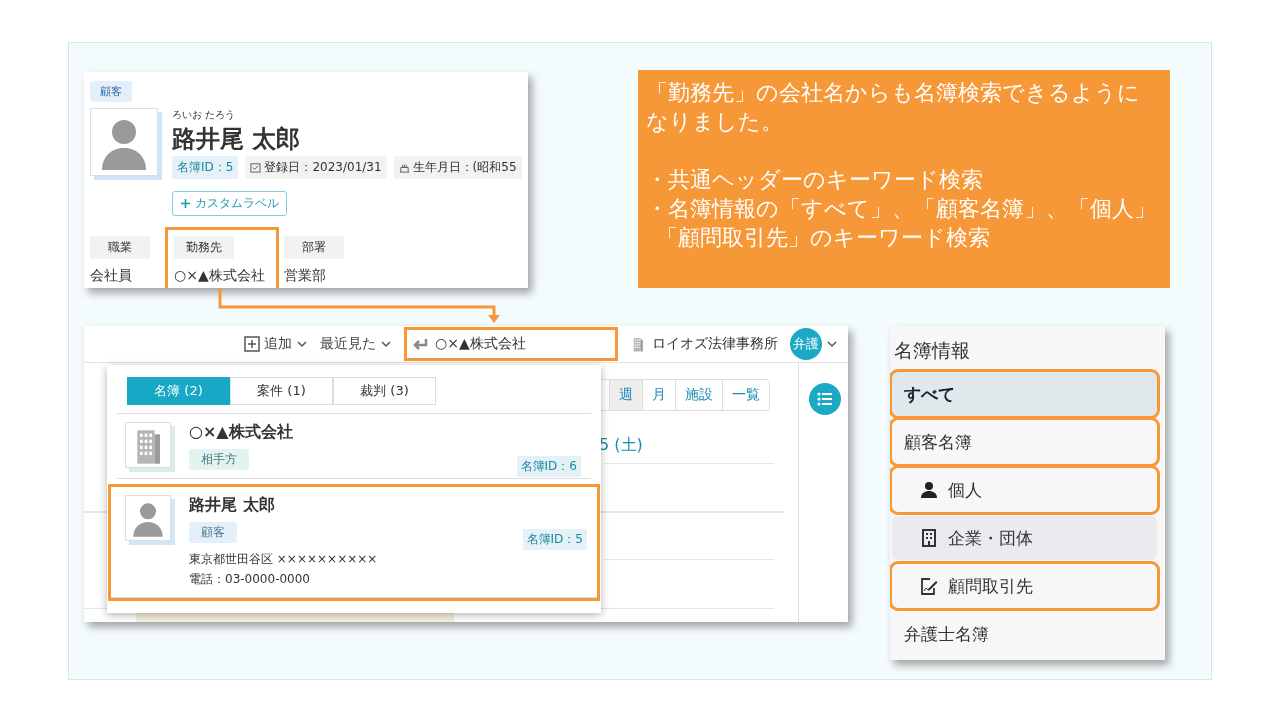 Image resolution: width=1280 pixels, height=720 pixels. I want to click on list-icon, so click(825, 399).